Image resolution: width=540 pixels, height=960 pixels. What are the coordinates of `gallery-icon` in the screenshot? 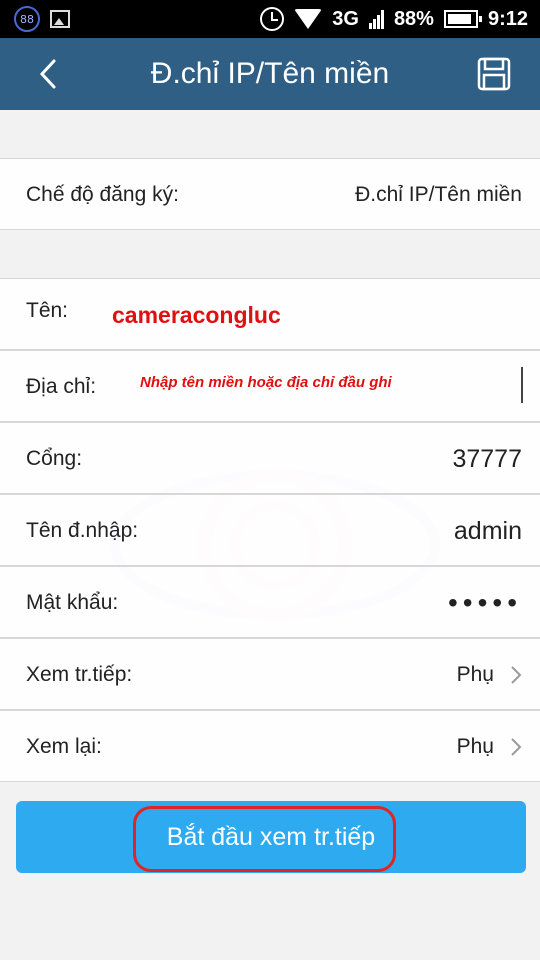 It's located at (60, 19).